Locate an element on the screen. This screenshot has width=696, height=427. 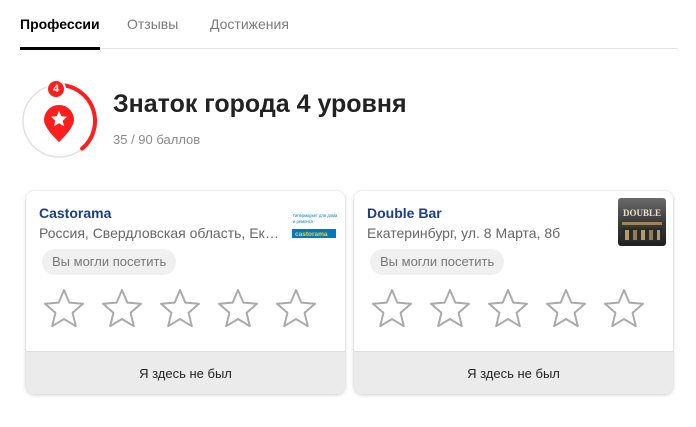
level-title: Знаток города 4 уровня is located at coordinates (260, 104).